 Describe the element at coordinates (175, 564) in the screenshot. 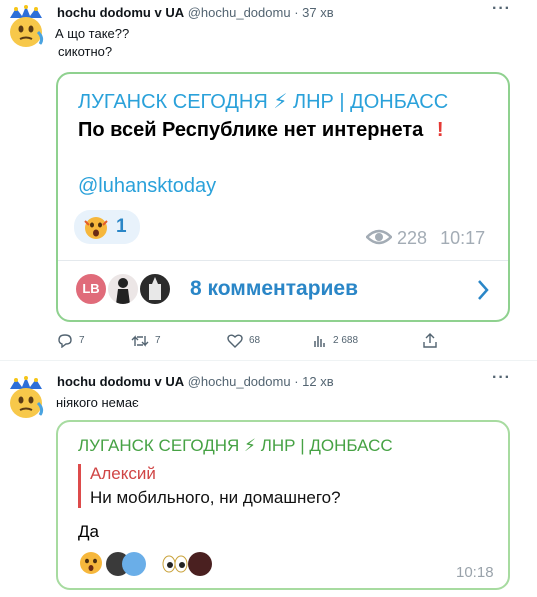

I see `eyes-emoji-icon` at that location.